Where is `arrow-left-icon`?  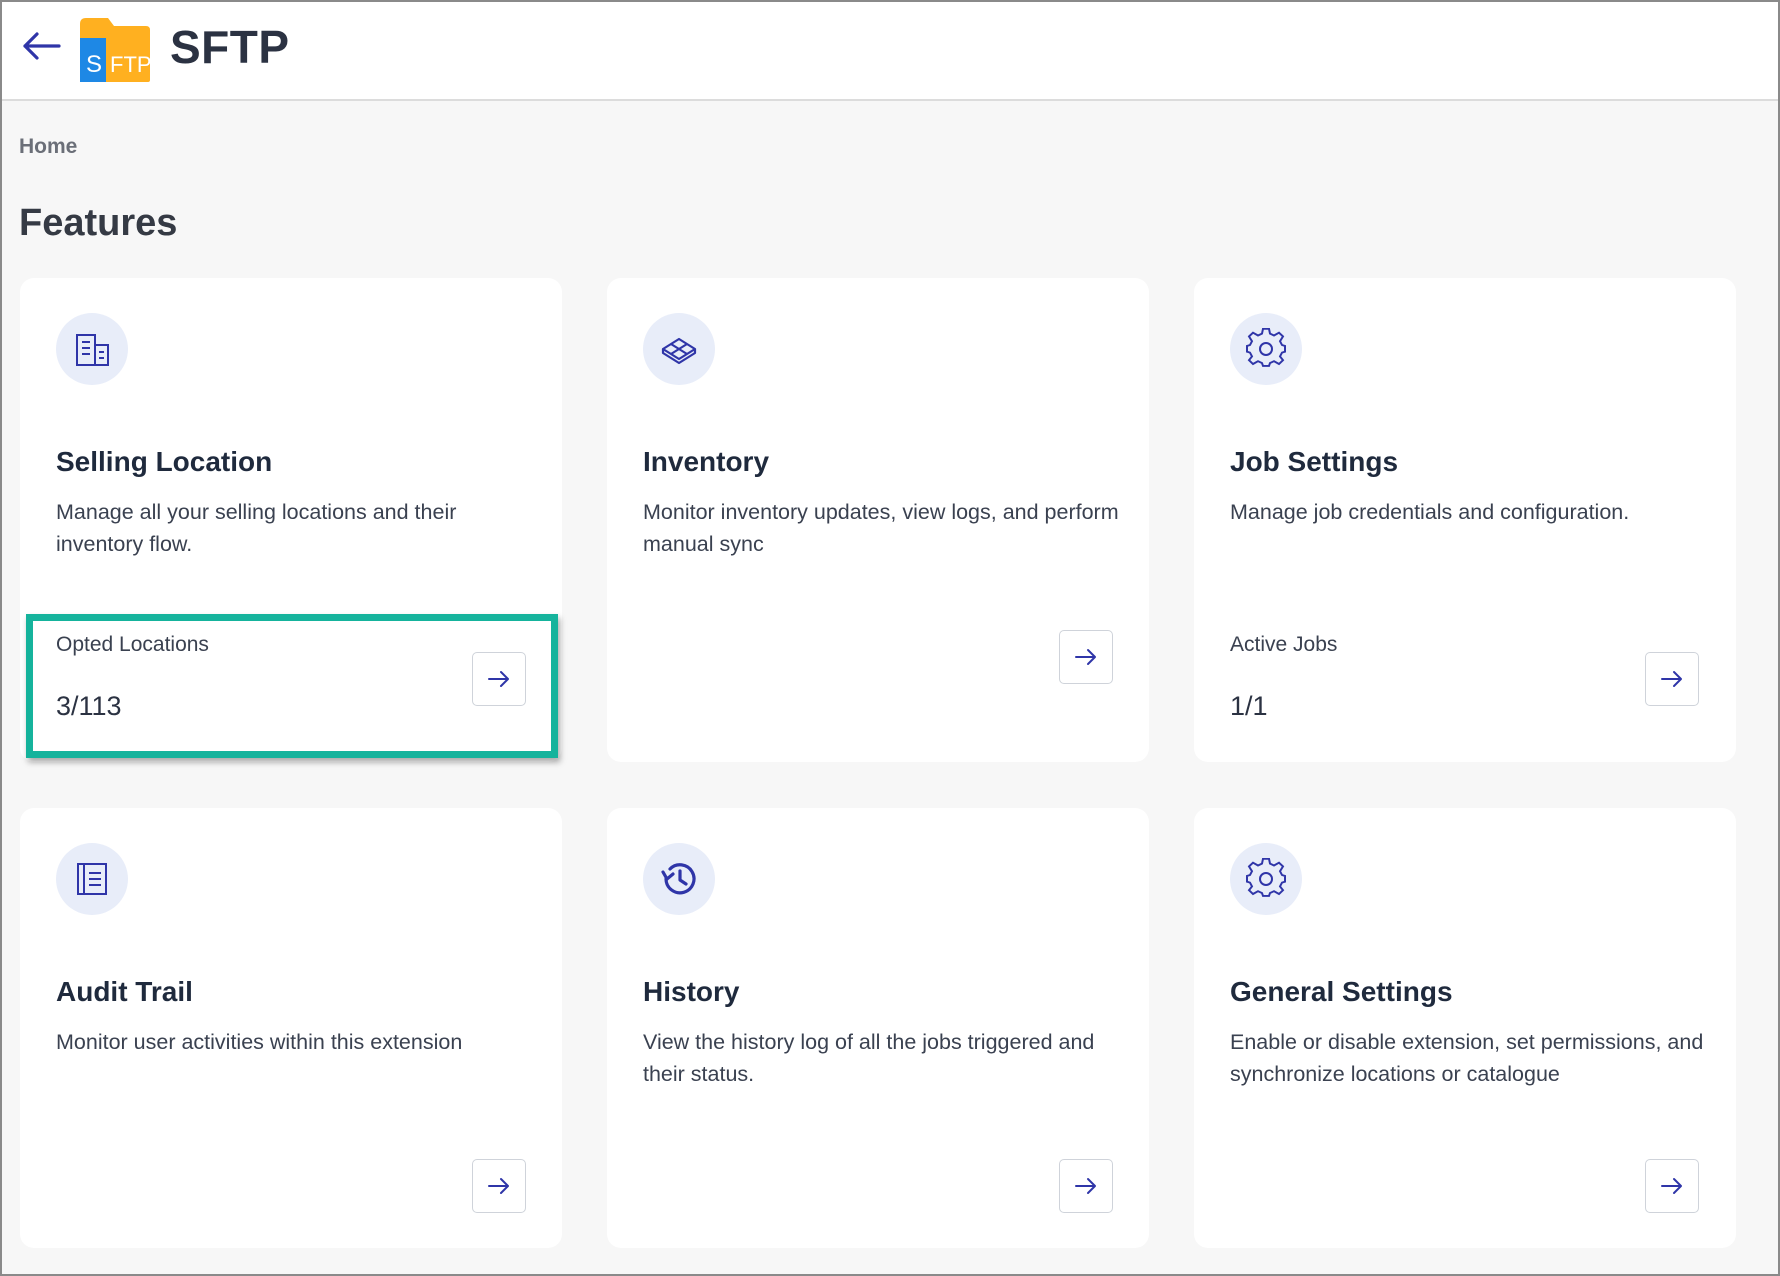
arrow-left-icon is located at coordinates (42, 46).